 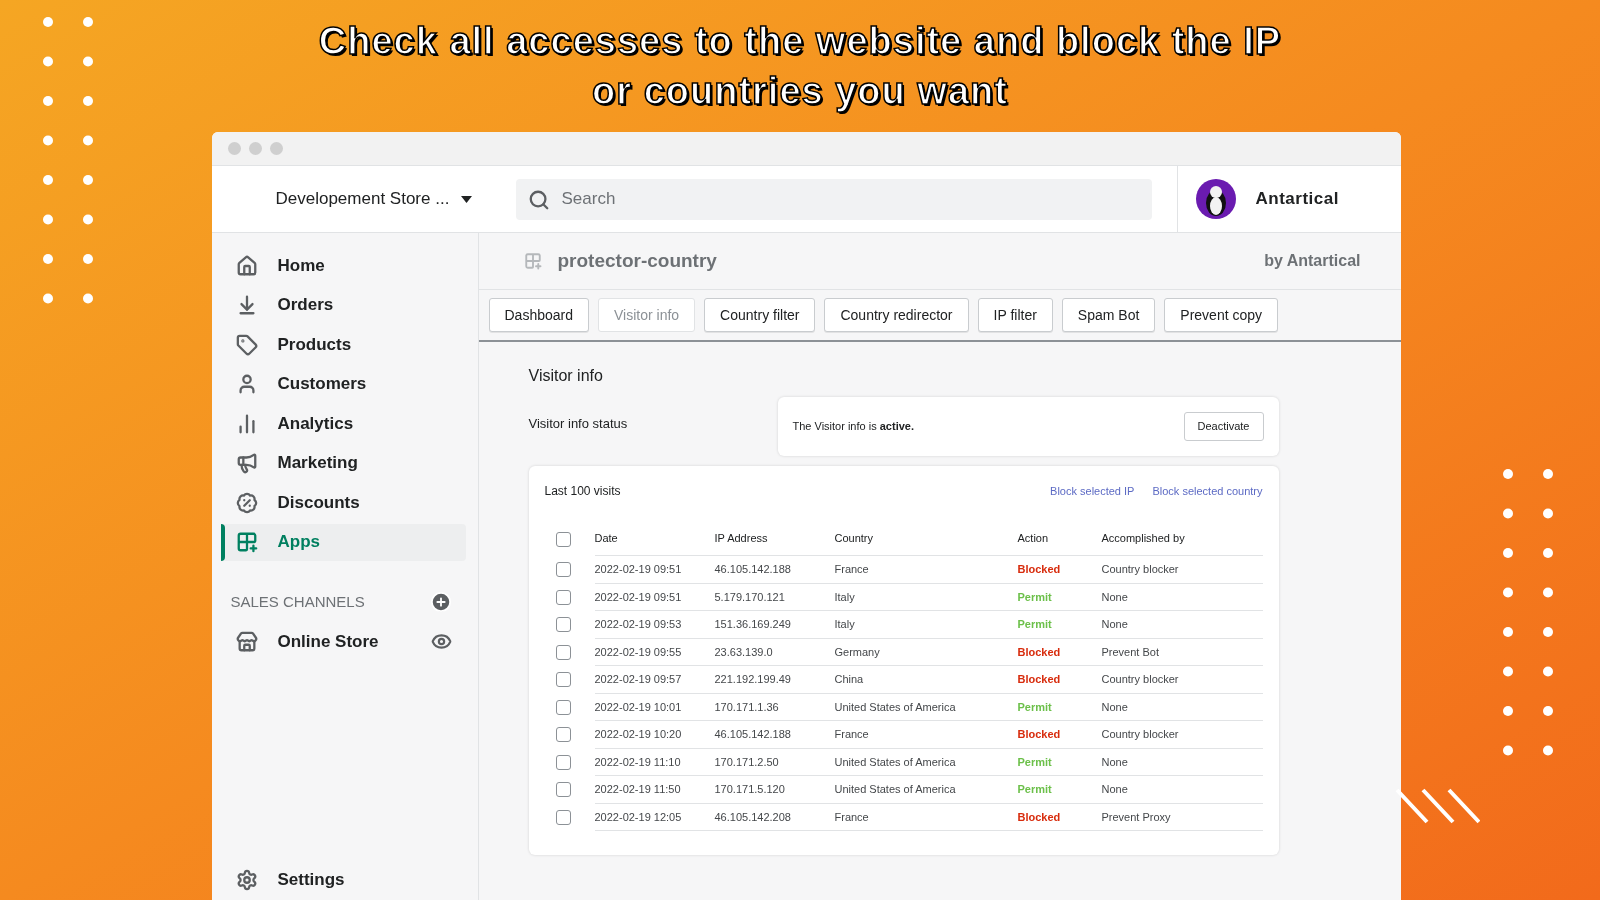 I want to click on table-cell-text: 151.36.169.249, so click(x=752, y=624).